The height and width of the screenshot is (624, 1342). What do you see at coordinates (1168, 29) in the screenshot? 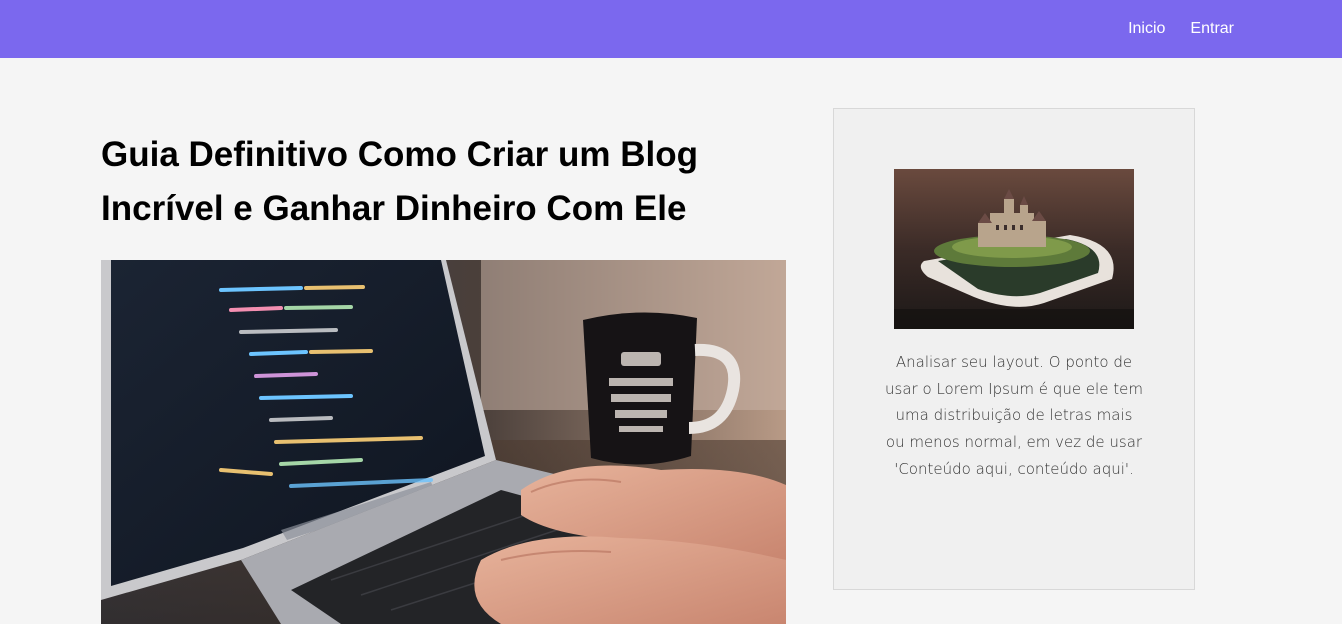
I see `main-nav: Inicio Entrar` at bounding box center [1168, 29].